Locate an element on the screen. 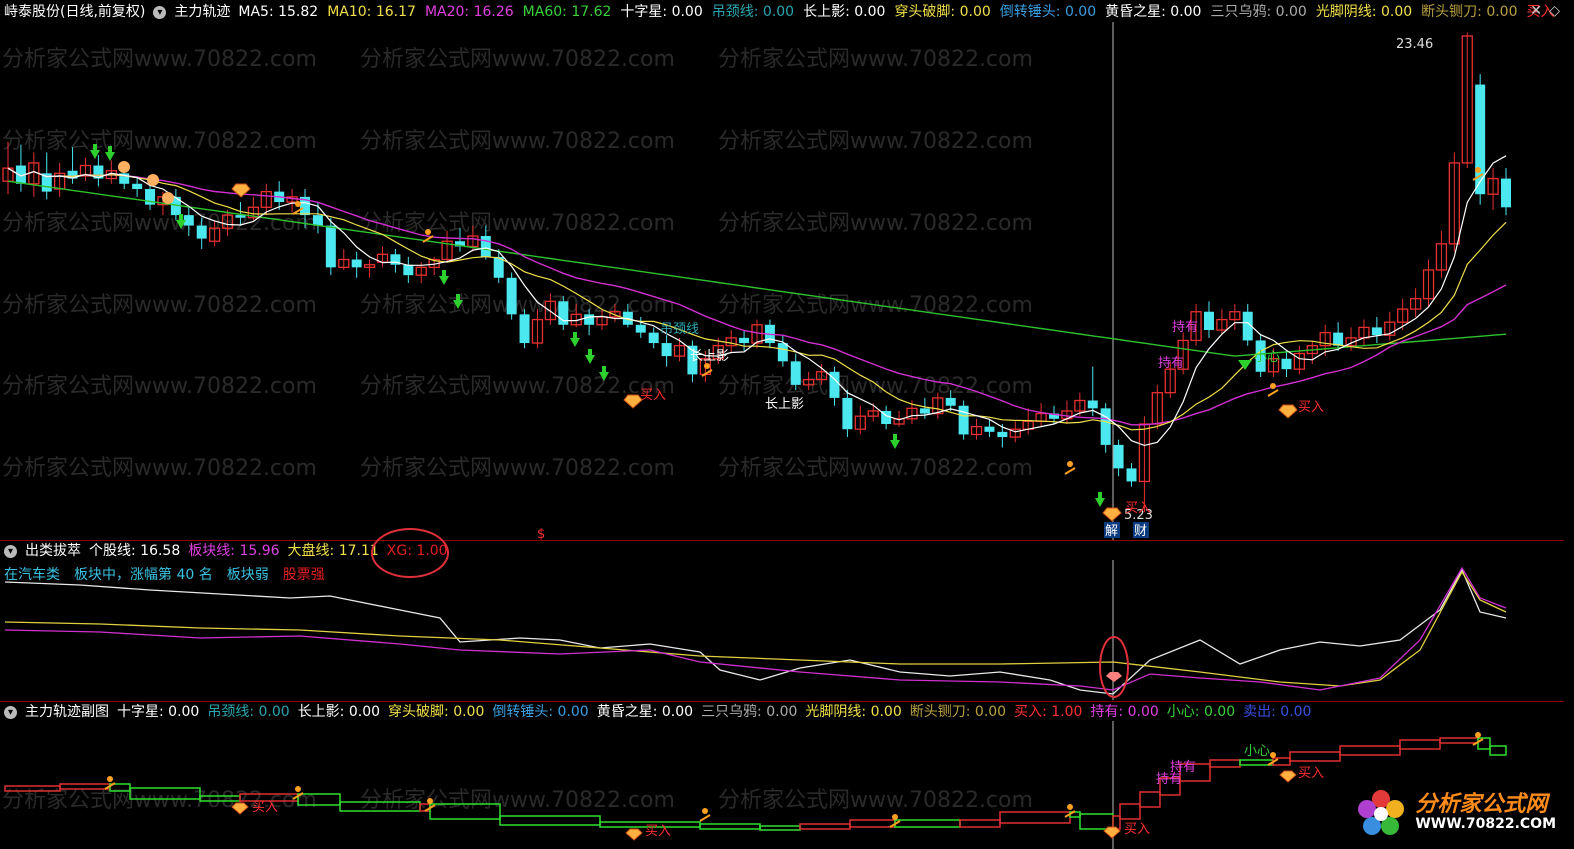 The height and width of the screenshot is (849, 1574). sub2-hold-2: 持有 is located at coordinates (1183, 767).